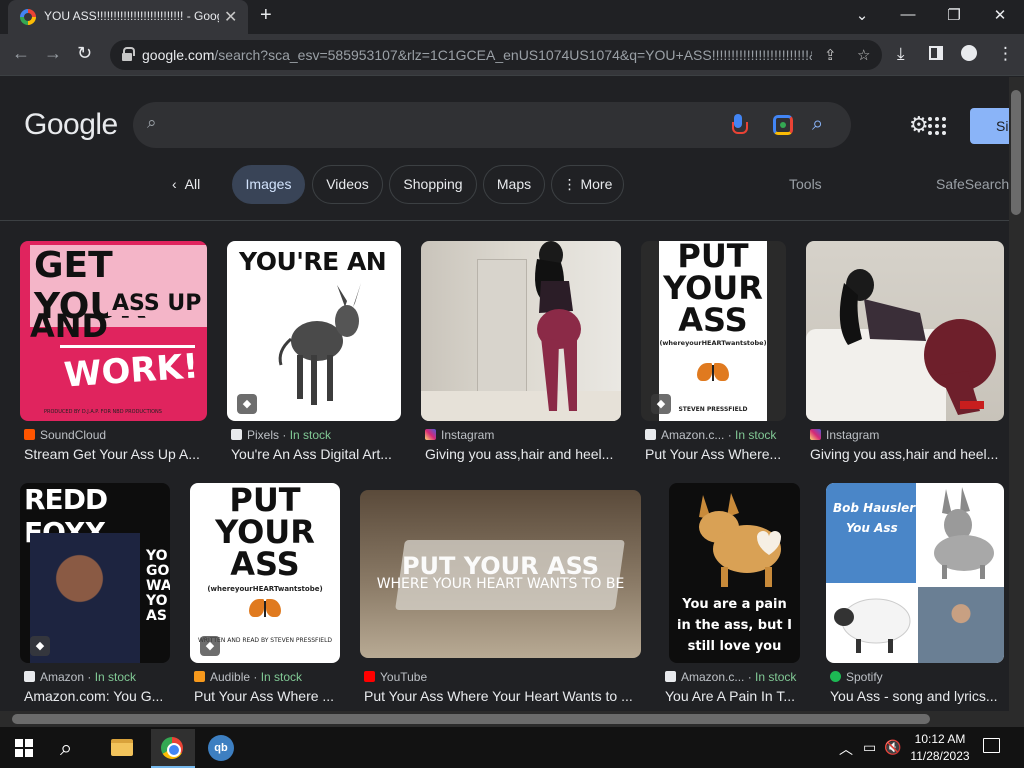 The width and height of the screenshot is (1024, 768). What do you see at coordinates (268, 184) in the screenshot?
I see `chip-images: Images` at bounding box center [268, 184].